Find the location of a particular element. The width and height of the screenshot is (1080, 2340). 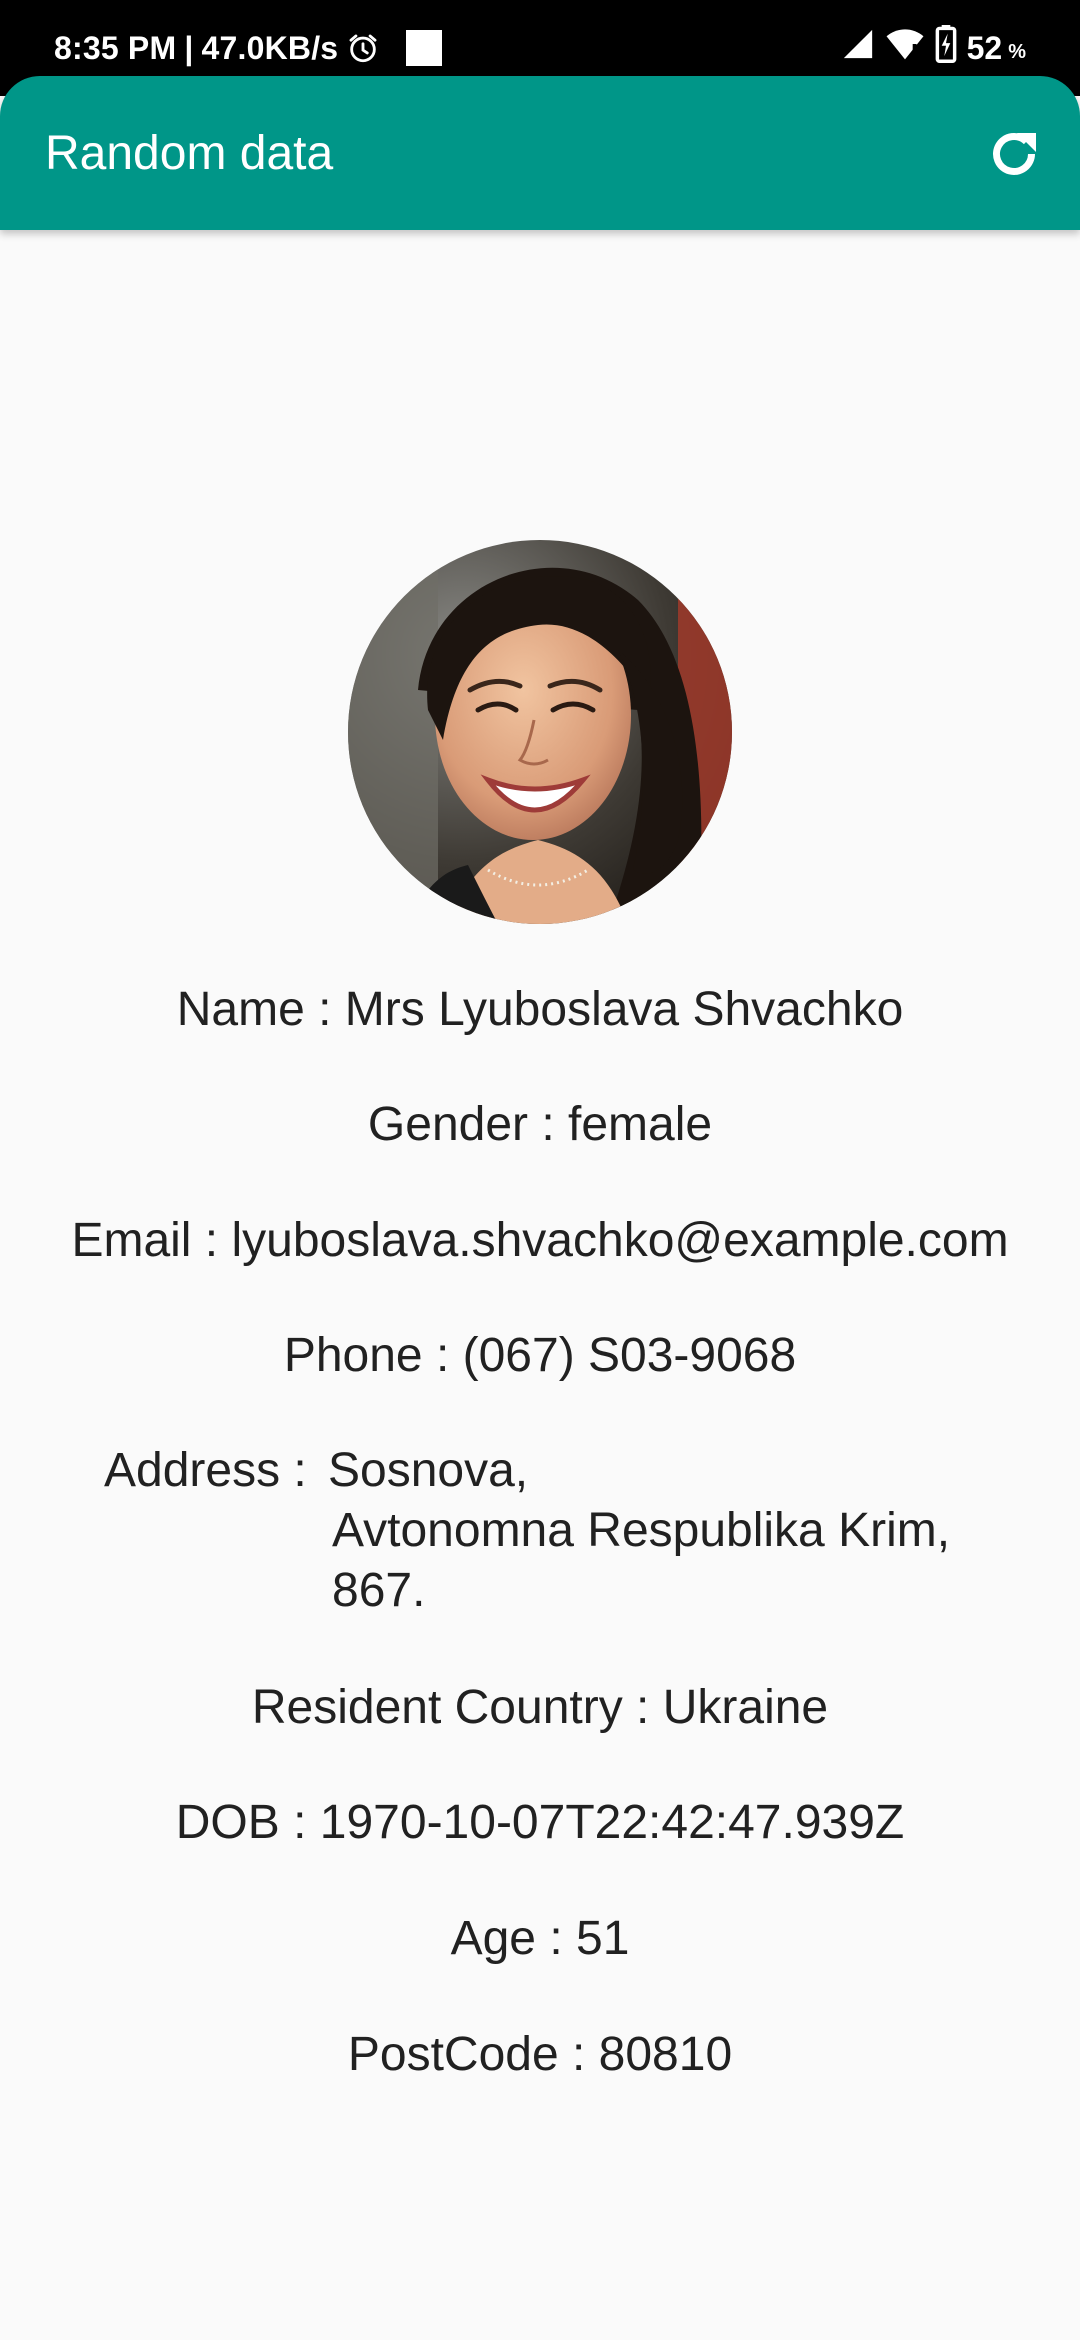

app-bar: Random data is located at coordinates (540, 153).